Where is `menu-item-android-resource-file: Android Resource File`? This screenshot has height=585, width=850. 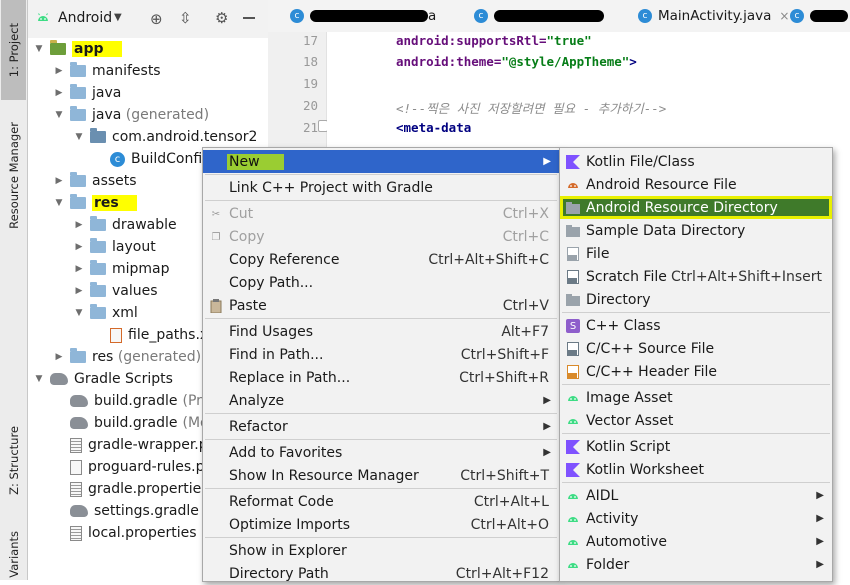
menu-item-android-resource-file: Android Resource File is located at coordinates (696, 184).